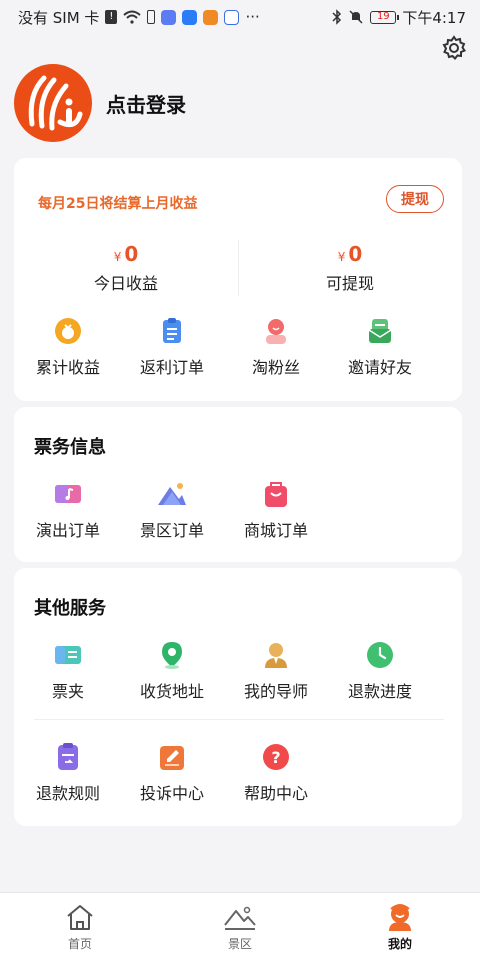  Describe the element at coordinates (356, 17) in the screenshot. I see `mute-bell-icon` at that location.